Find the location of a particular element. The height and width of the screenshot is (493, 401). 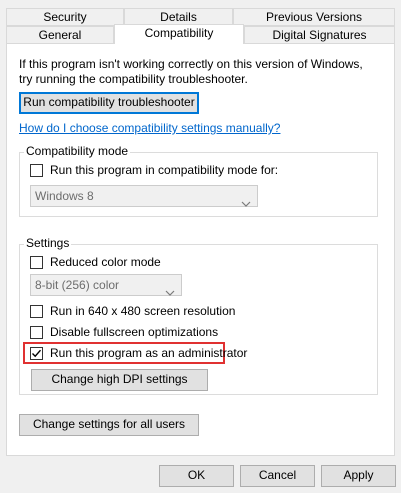

compatibility-mode-legend: Compatibility mode is located at coordinates (77, 151).